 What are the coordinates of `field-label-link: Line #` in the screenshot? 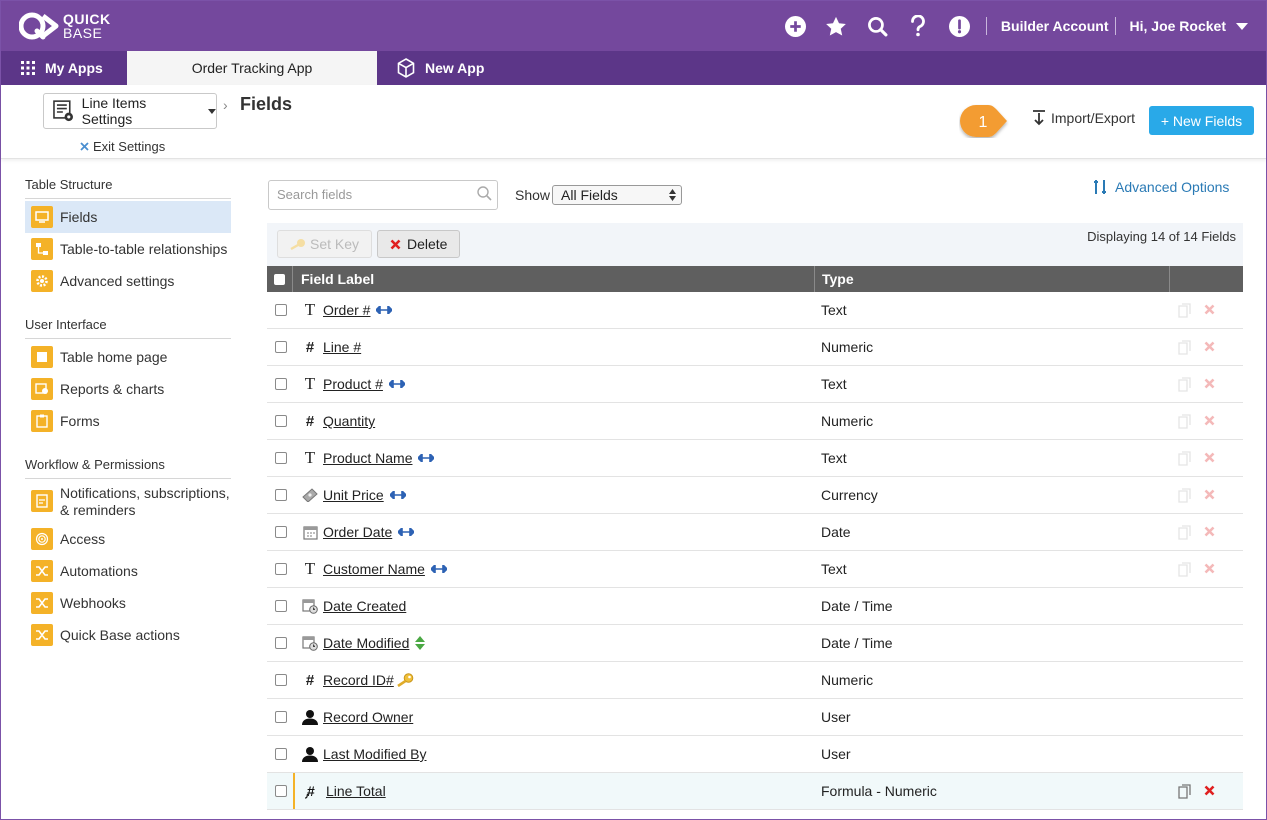 It's located at (342, 347).